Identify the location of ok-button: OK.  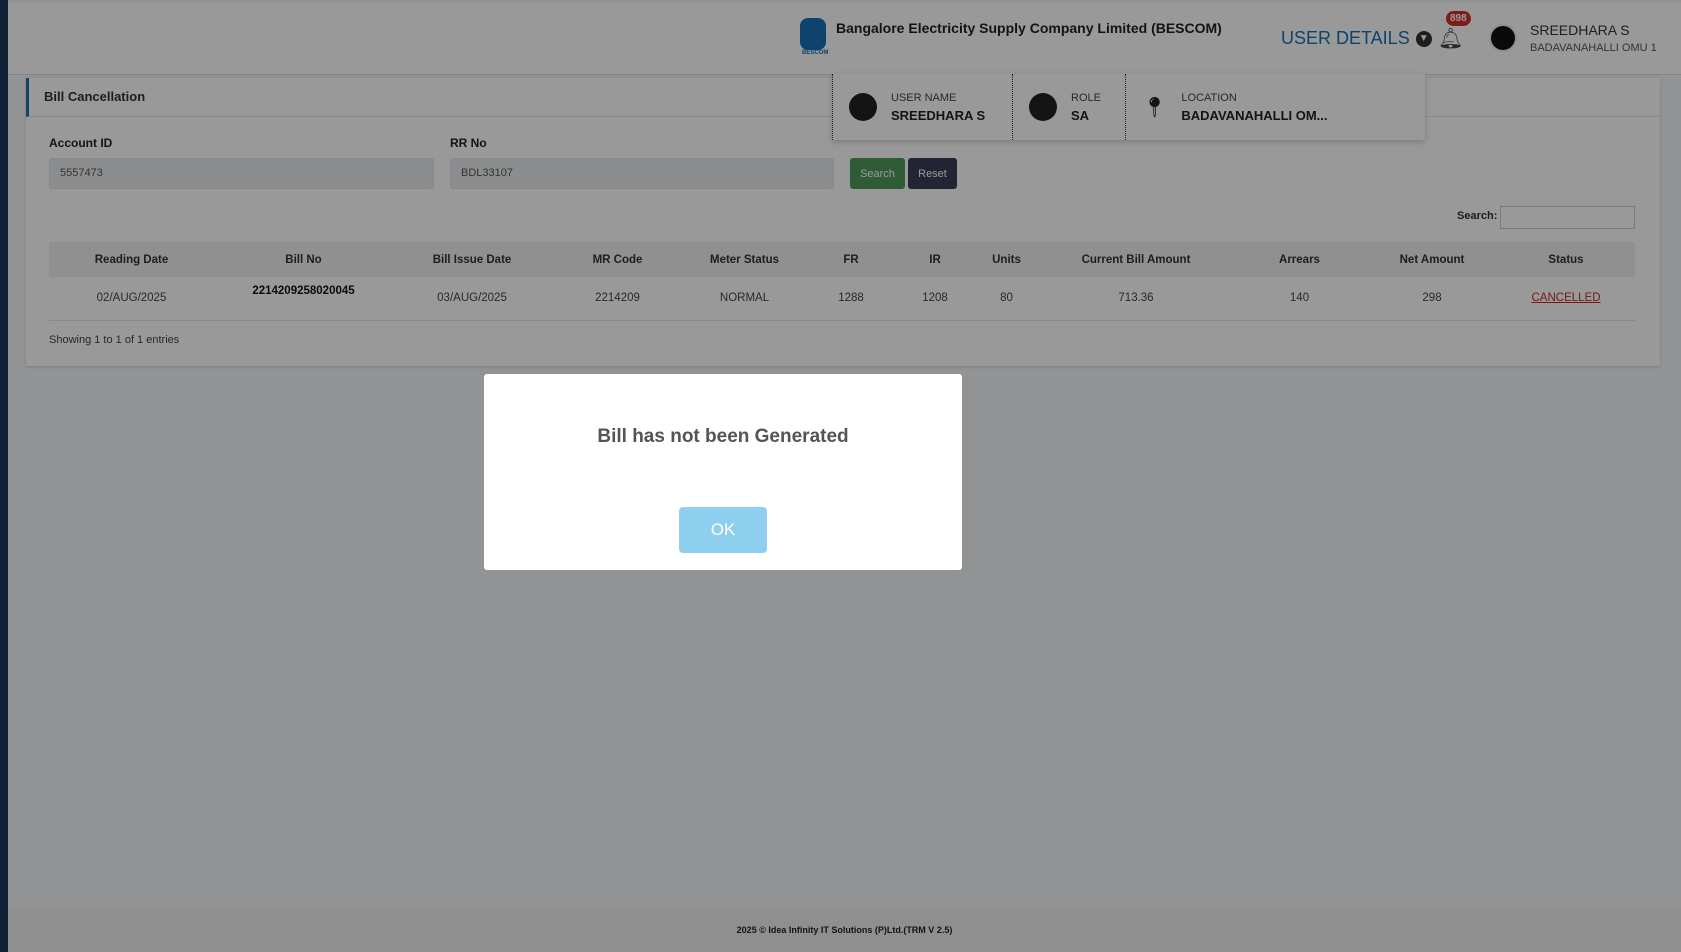
(723, 530).